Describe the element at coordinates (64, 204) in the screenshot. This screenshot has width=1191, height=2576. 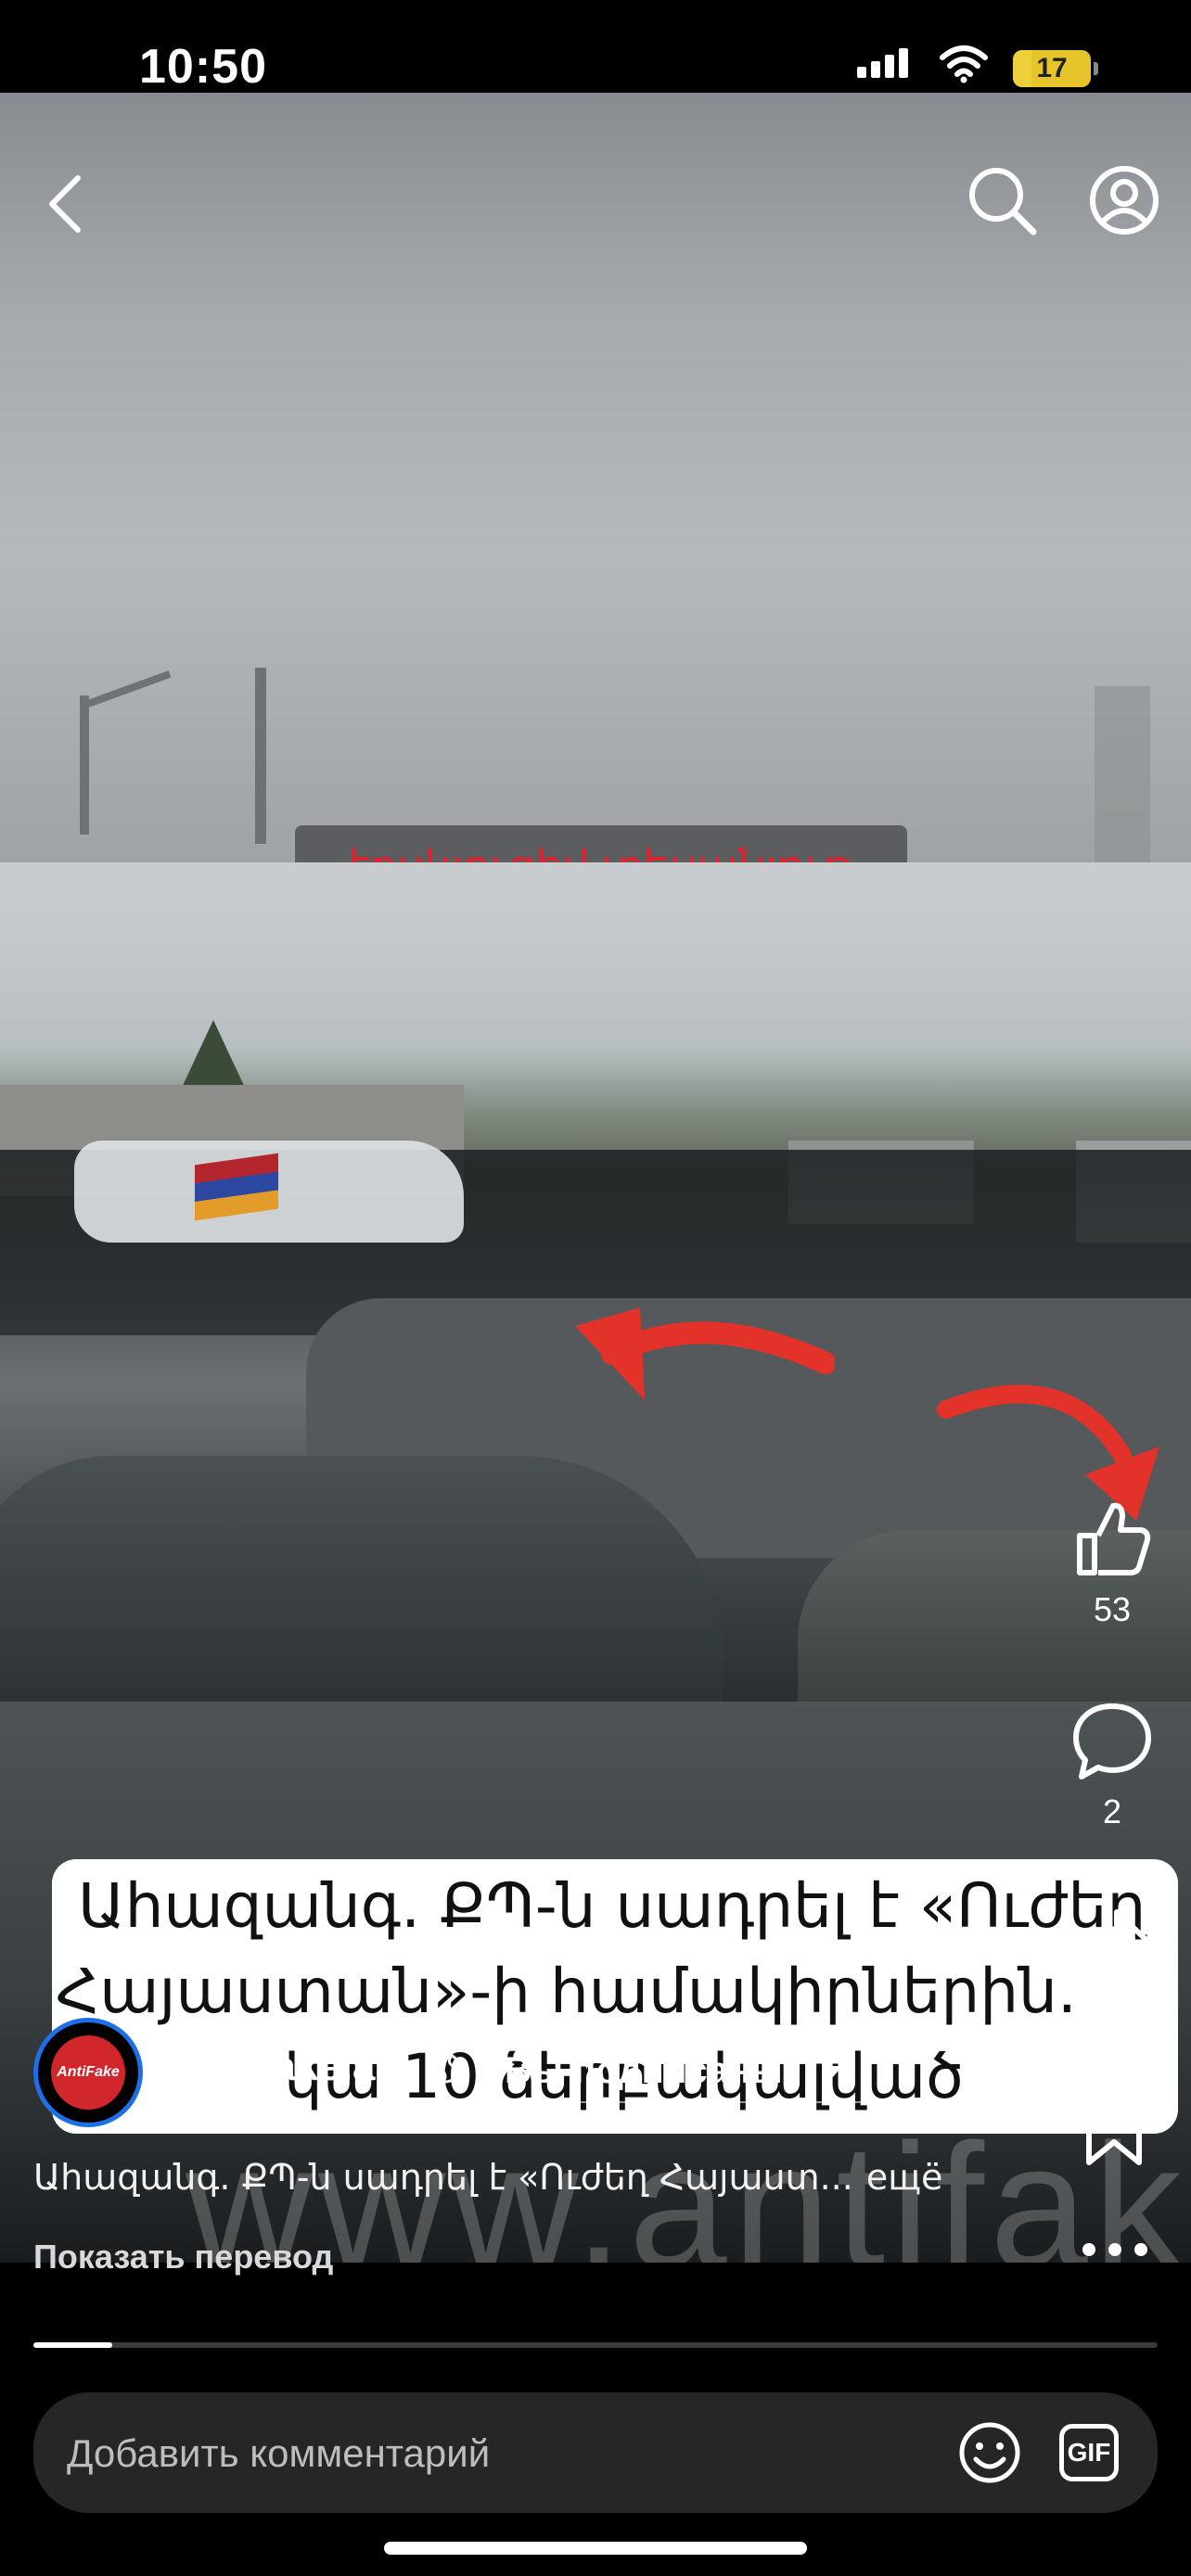
I see `back-button` at that location.